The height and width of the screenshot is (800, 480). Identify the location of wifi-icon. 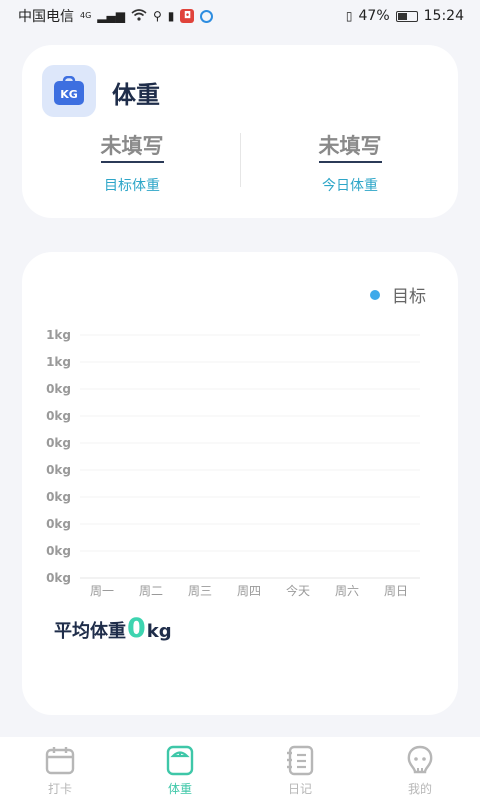
(139, 16).